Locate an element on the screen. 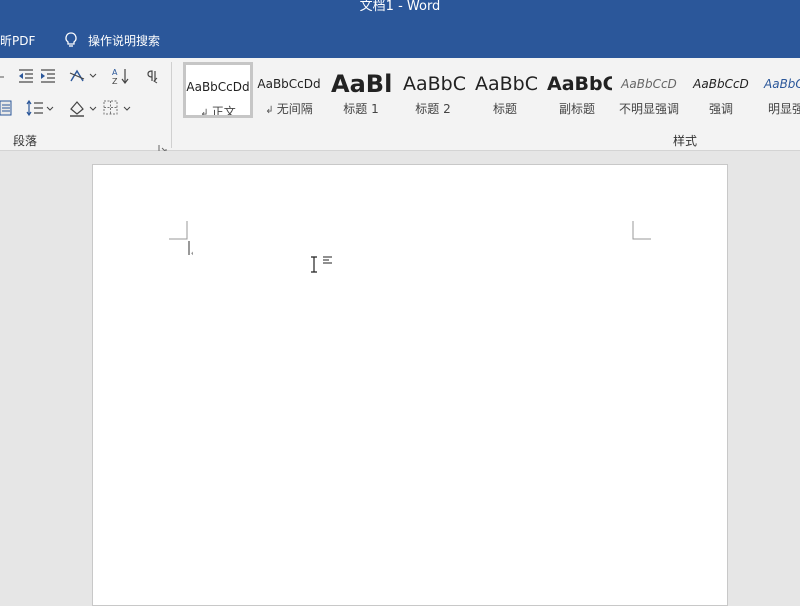 The image size is (800, 606). group-separator is located at coordinates (171, 105).